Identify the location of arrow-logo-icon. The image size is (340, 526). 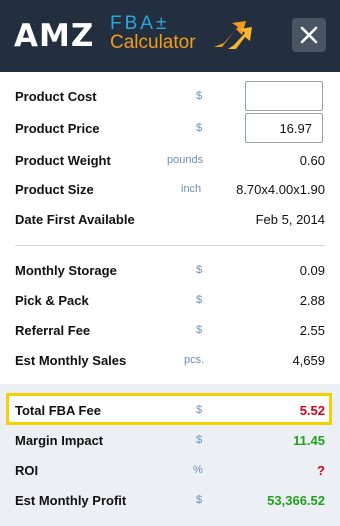
(233, 37).